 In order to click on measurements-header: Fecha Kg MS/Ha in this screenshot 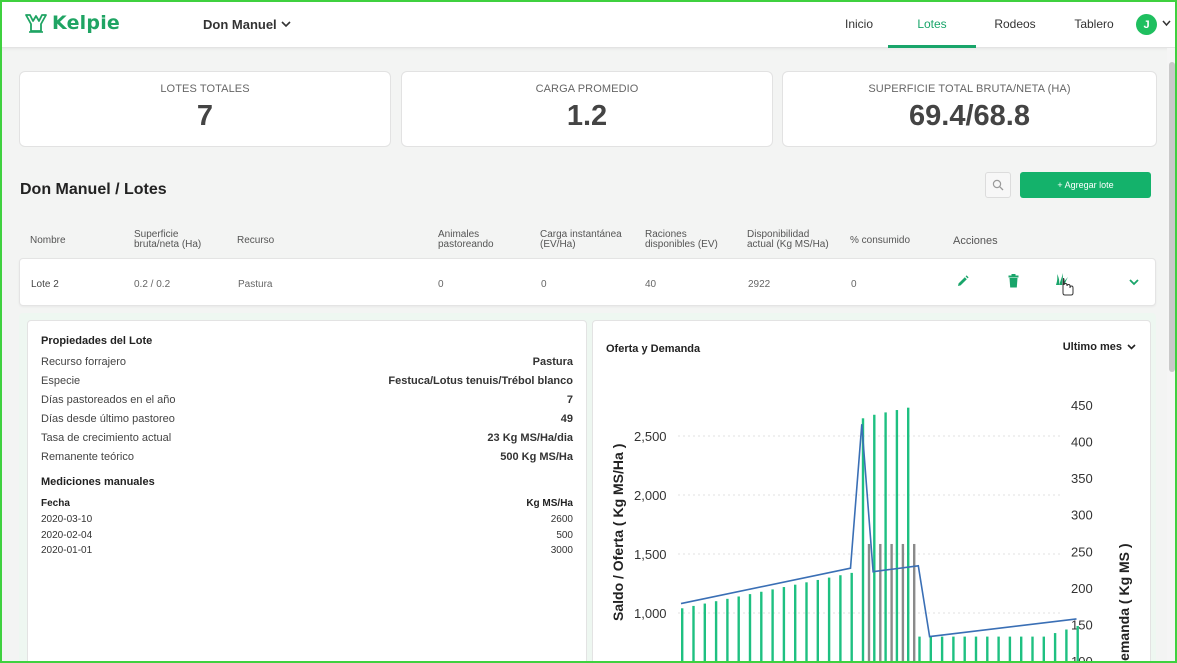, I will do `click(307, 503)`.